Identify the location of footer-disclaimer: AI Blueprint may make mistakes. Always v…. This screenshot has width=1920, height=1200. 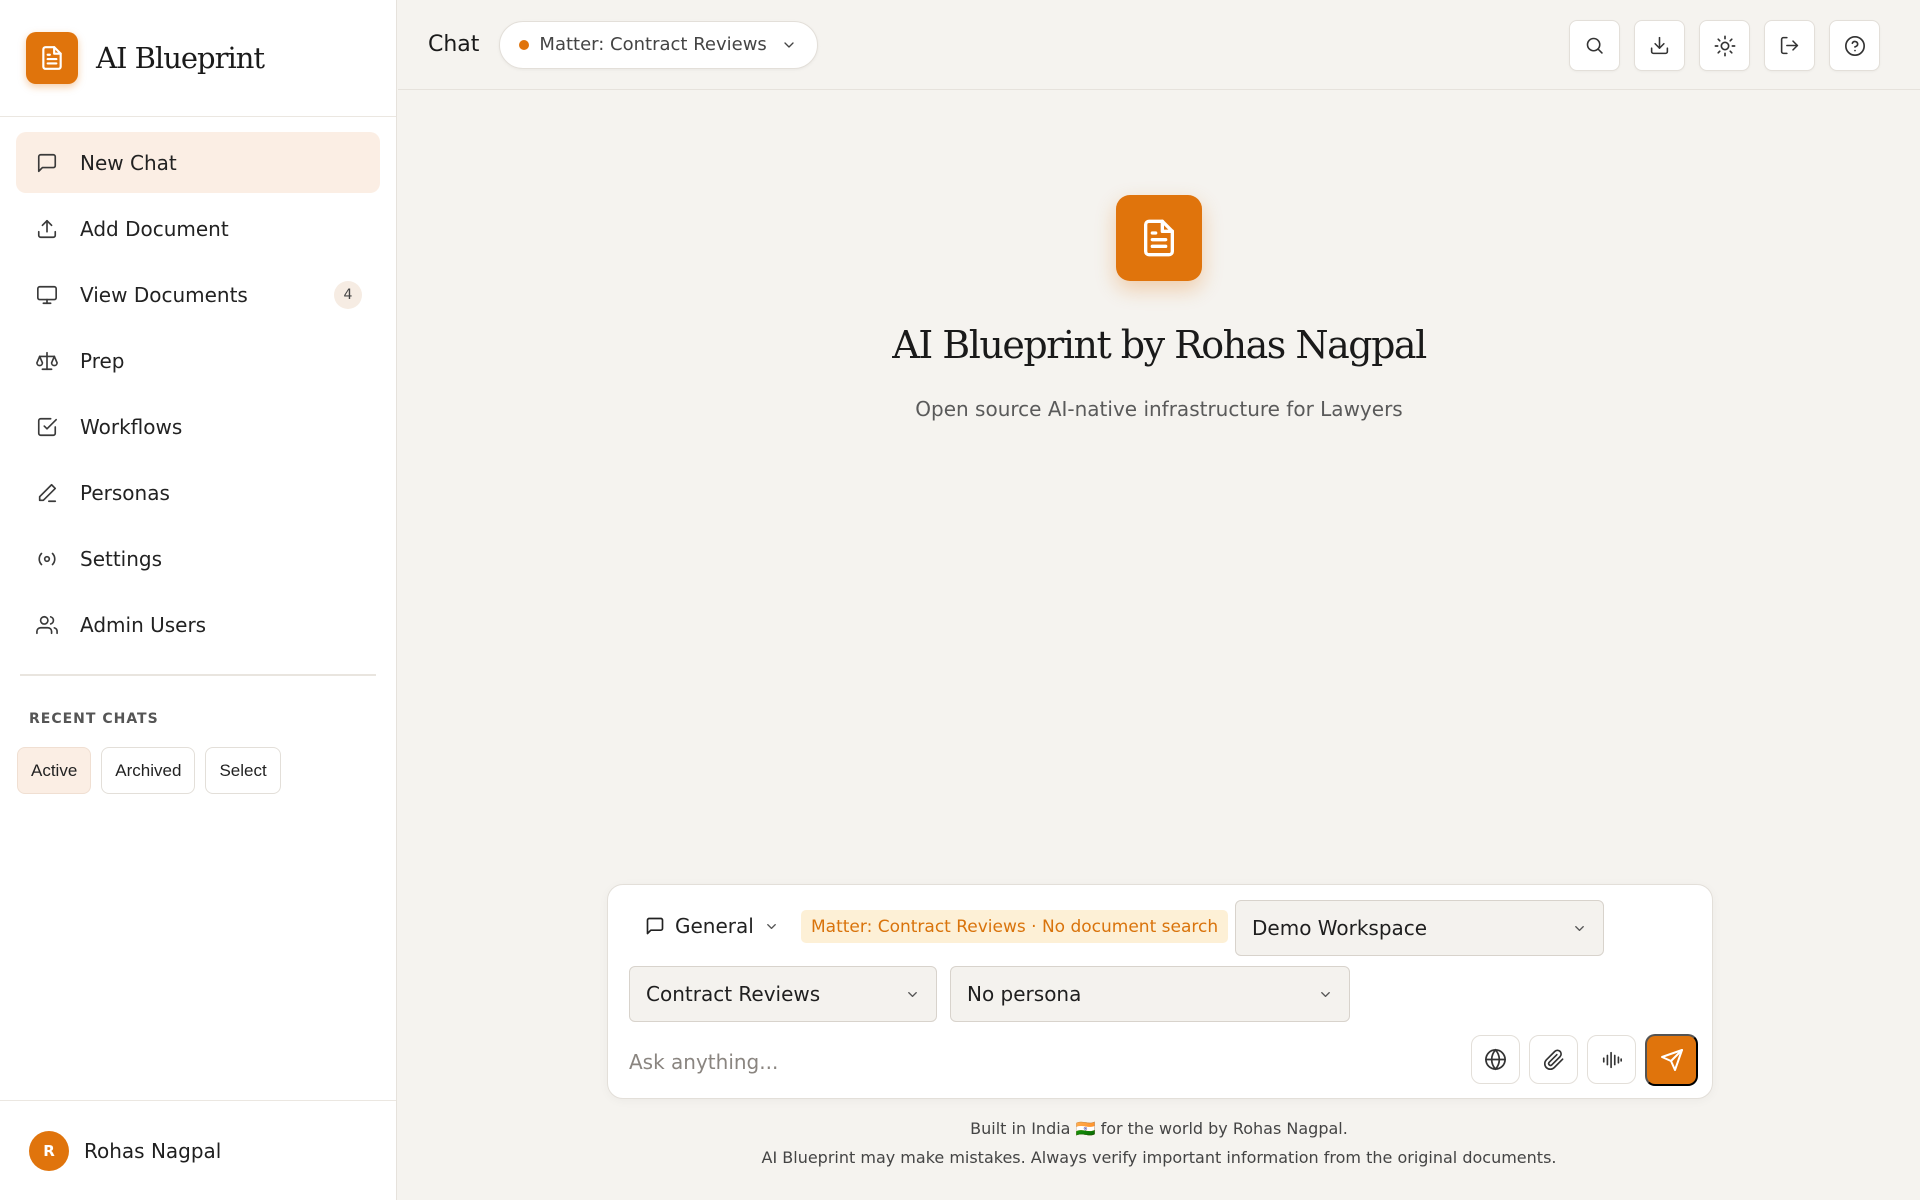
(1159, 1157).